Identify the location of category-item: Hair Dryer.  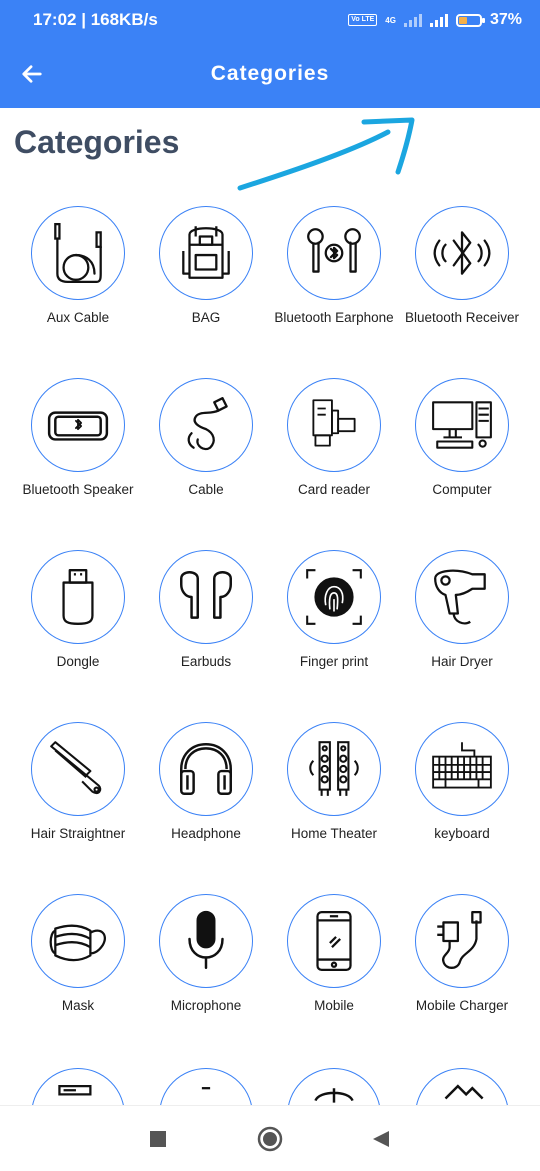
(462, 636).